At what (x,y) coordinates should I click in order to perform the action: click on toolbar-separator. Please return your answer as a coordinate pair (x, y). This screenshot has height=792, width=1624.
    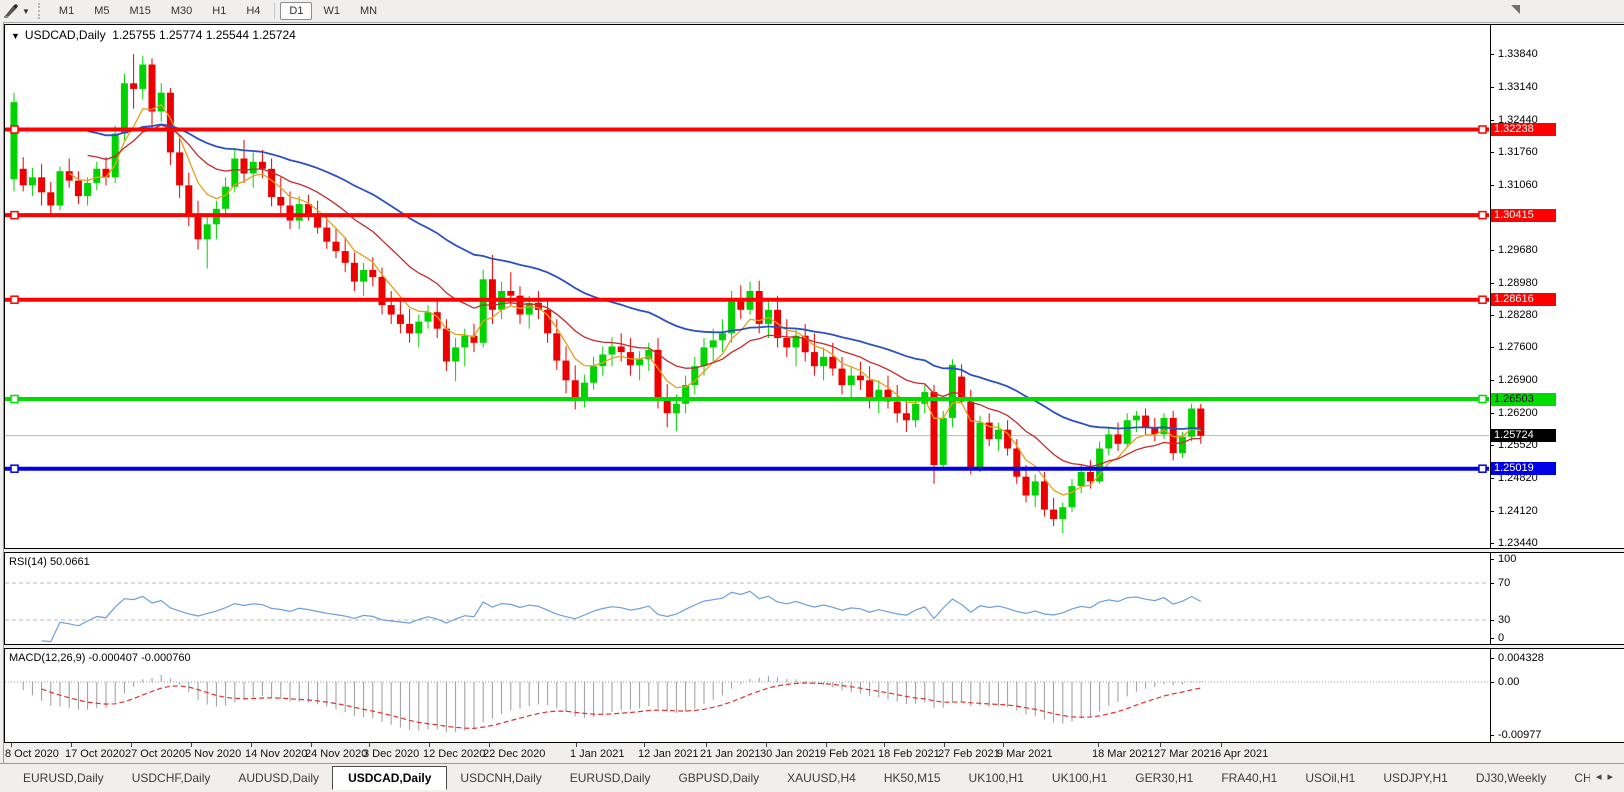
    Looking at the image, I should click on (275, 11).